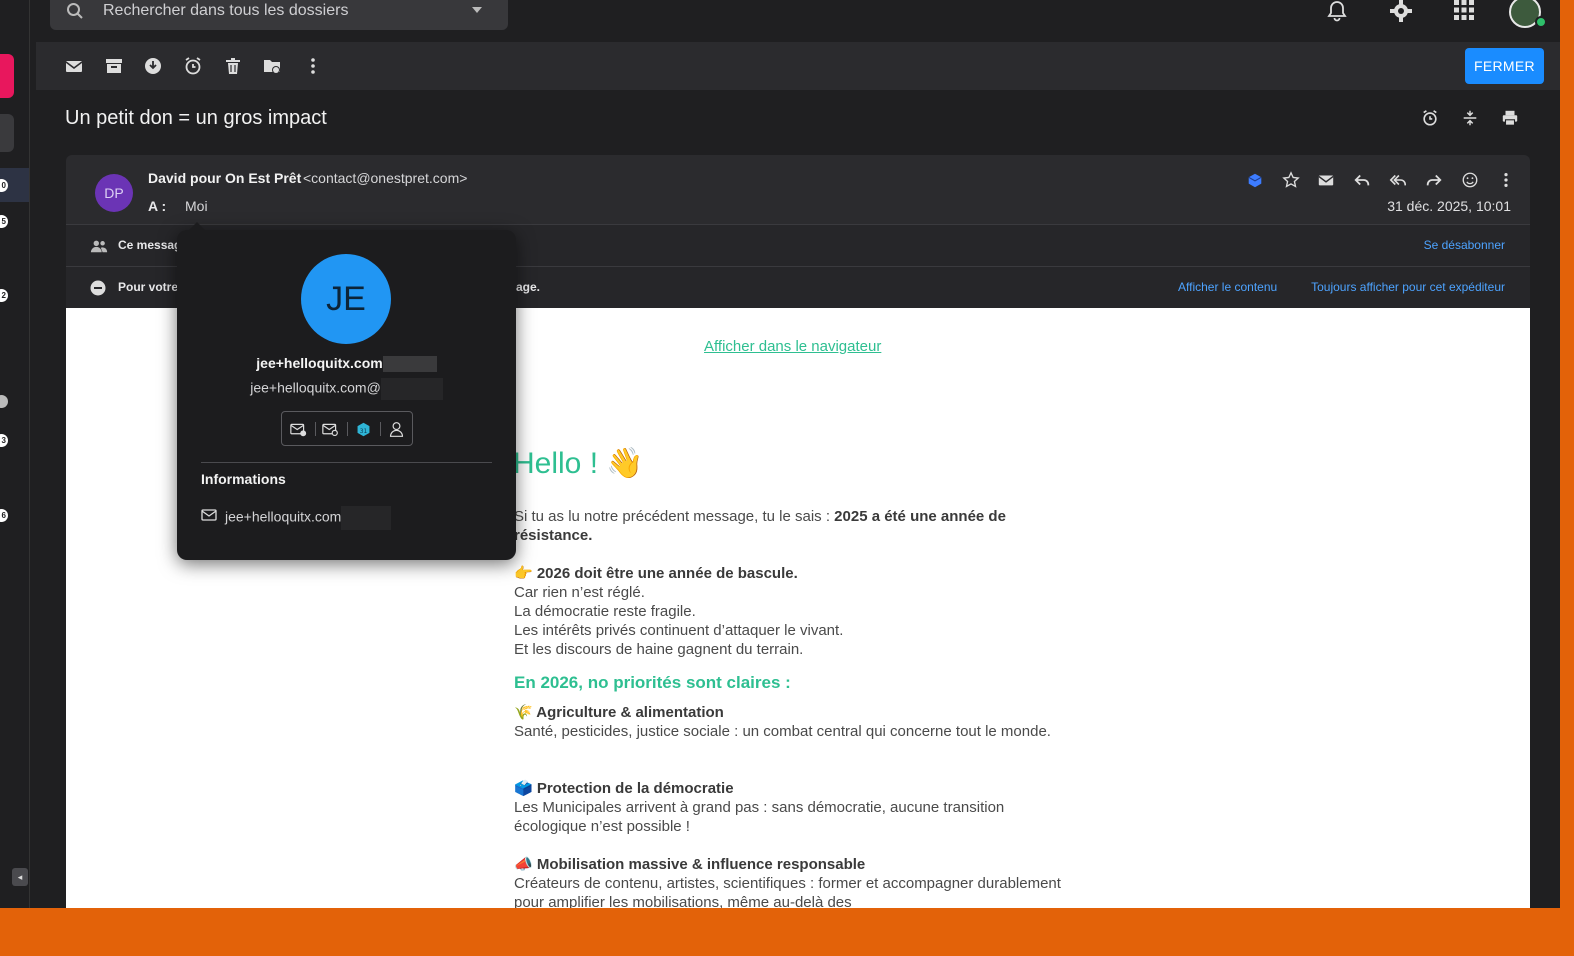  I want to click on priorities-heading: En 2026, no priorités sont claires :, so click(652, 682).